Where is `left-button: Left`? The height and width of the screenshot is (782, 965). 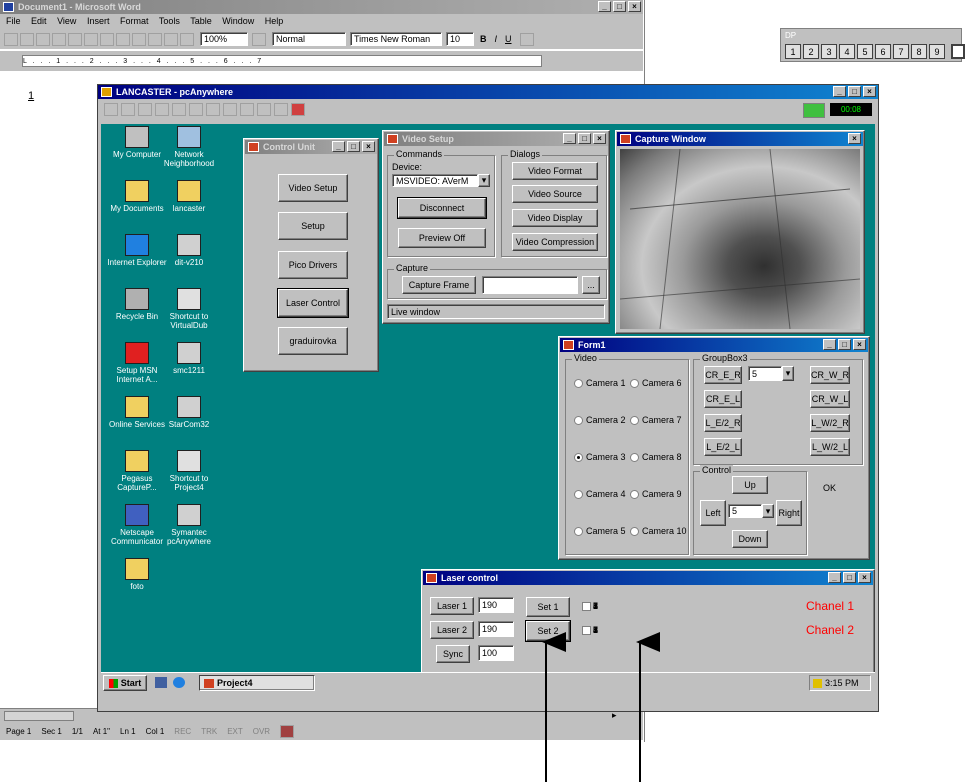
left-button: Left is located at coordinates (713, 513).